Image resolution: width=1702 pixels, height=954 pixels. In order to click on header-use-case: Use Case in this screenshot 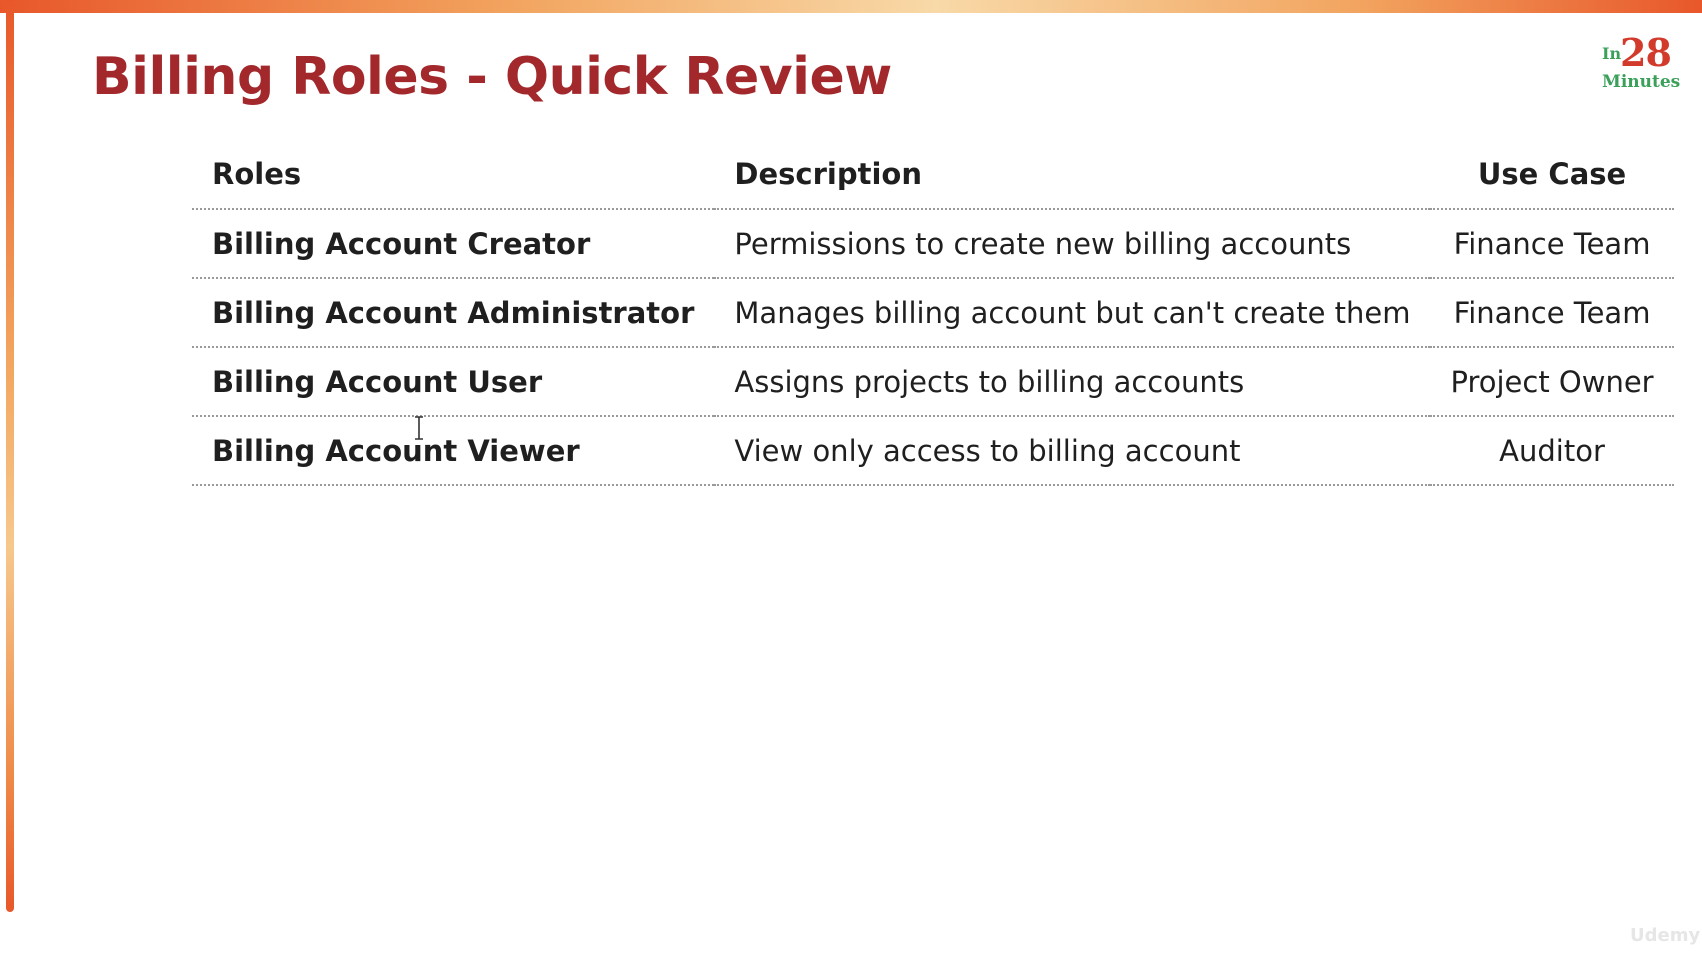, I will do `click(1552, 175)`.